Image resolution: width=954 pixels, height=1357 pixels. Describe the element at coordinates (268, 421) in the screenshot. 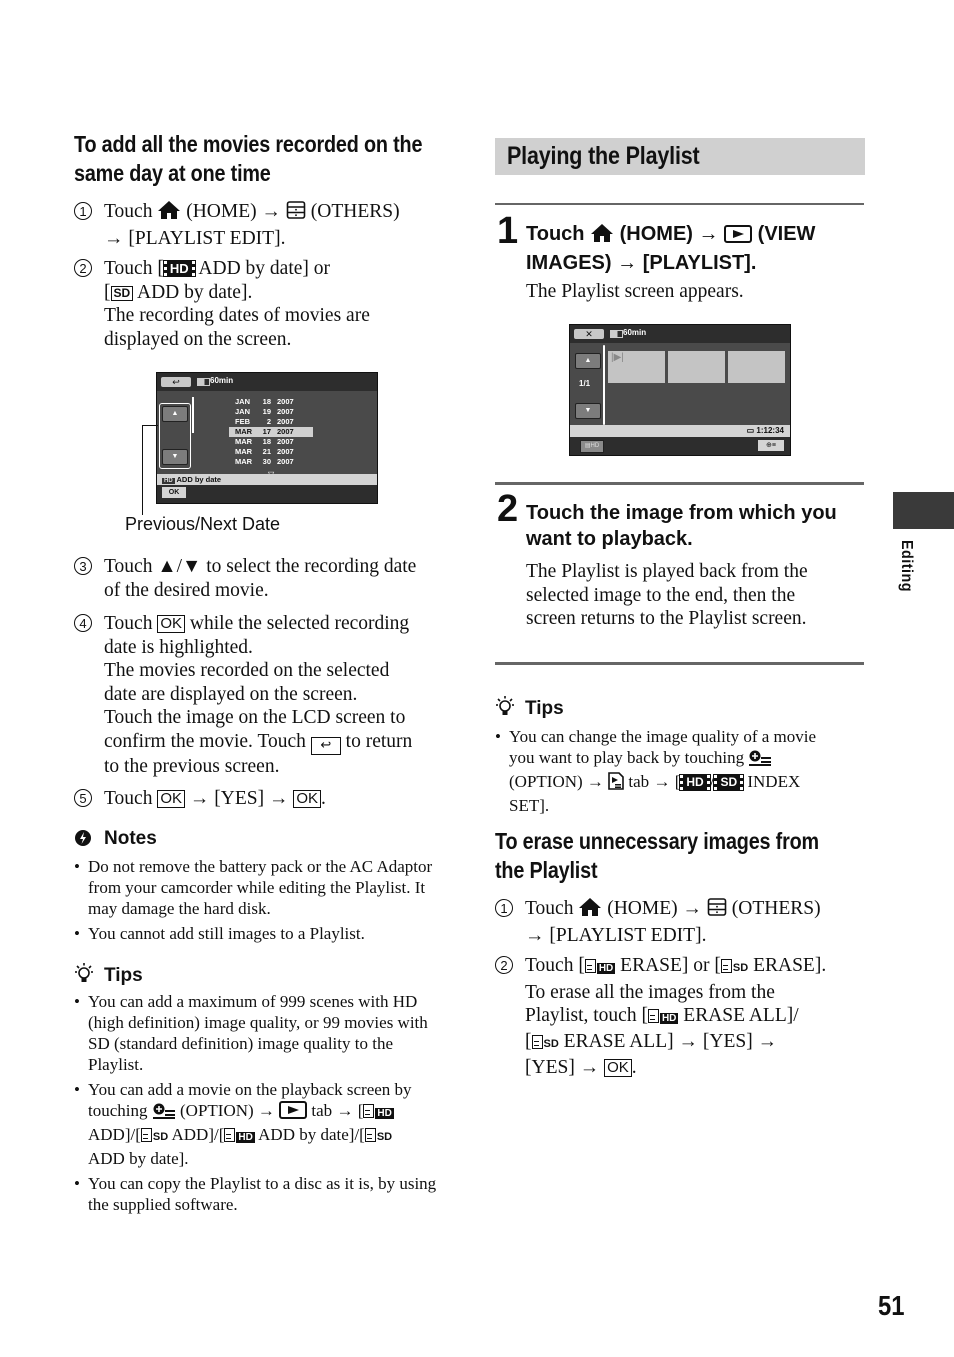

I see `date-day: 2` at that location.